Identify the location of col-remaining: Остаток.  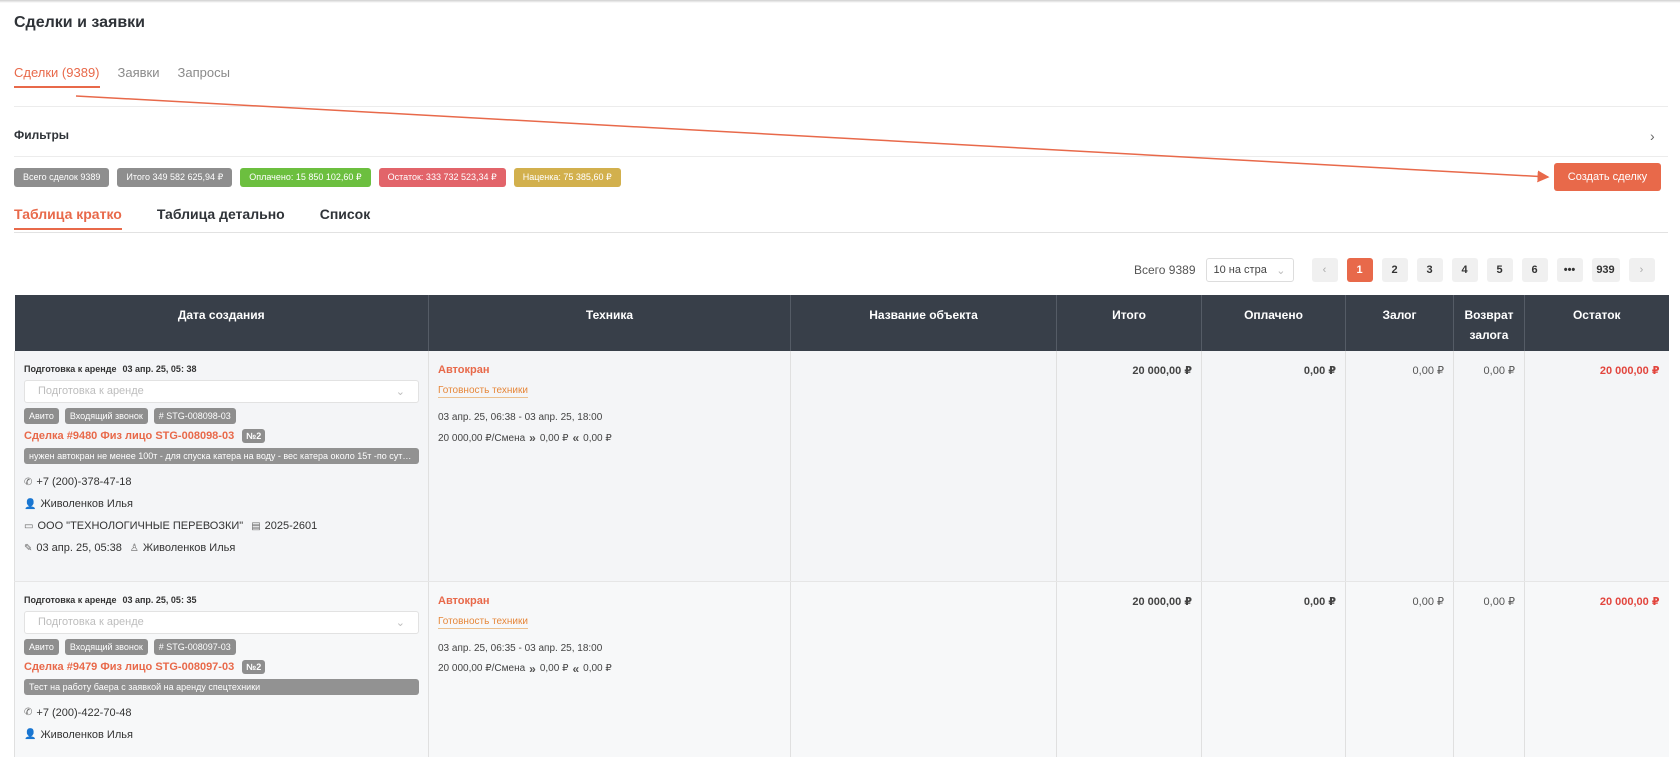
(1596, 323).